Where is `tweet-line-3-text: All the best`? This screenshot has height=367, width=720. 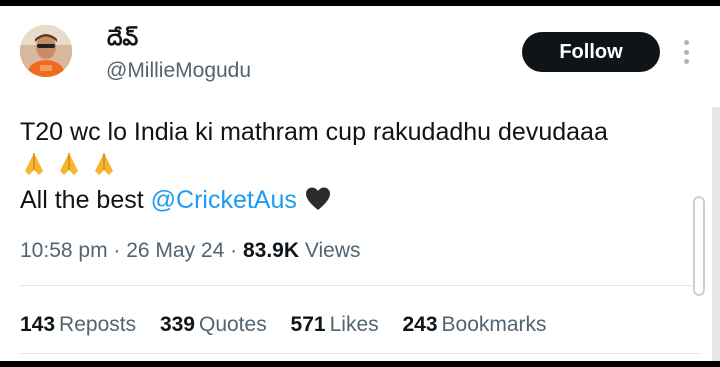
tweet-line-3-text: All the best is located at coordinates (85, 200).